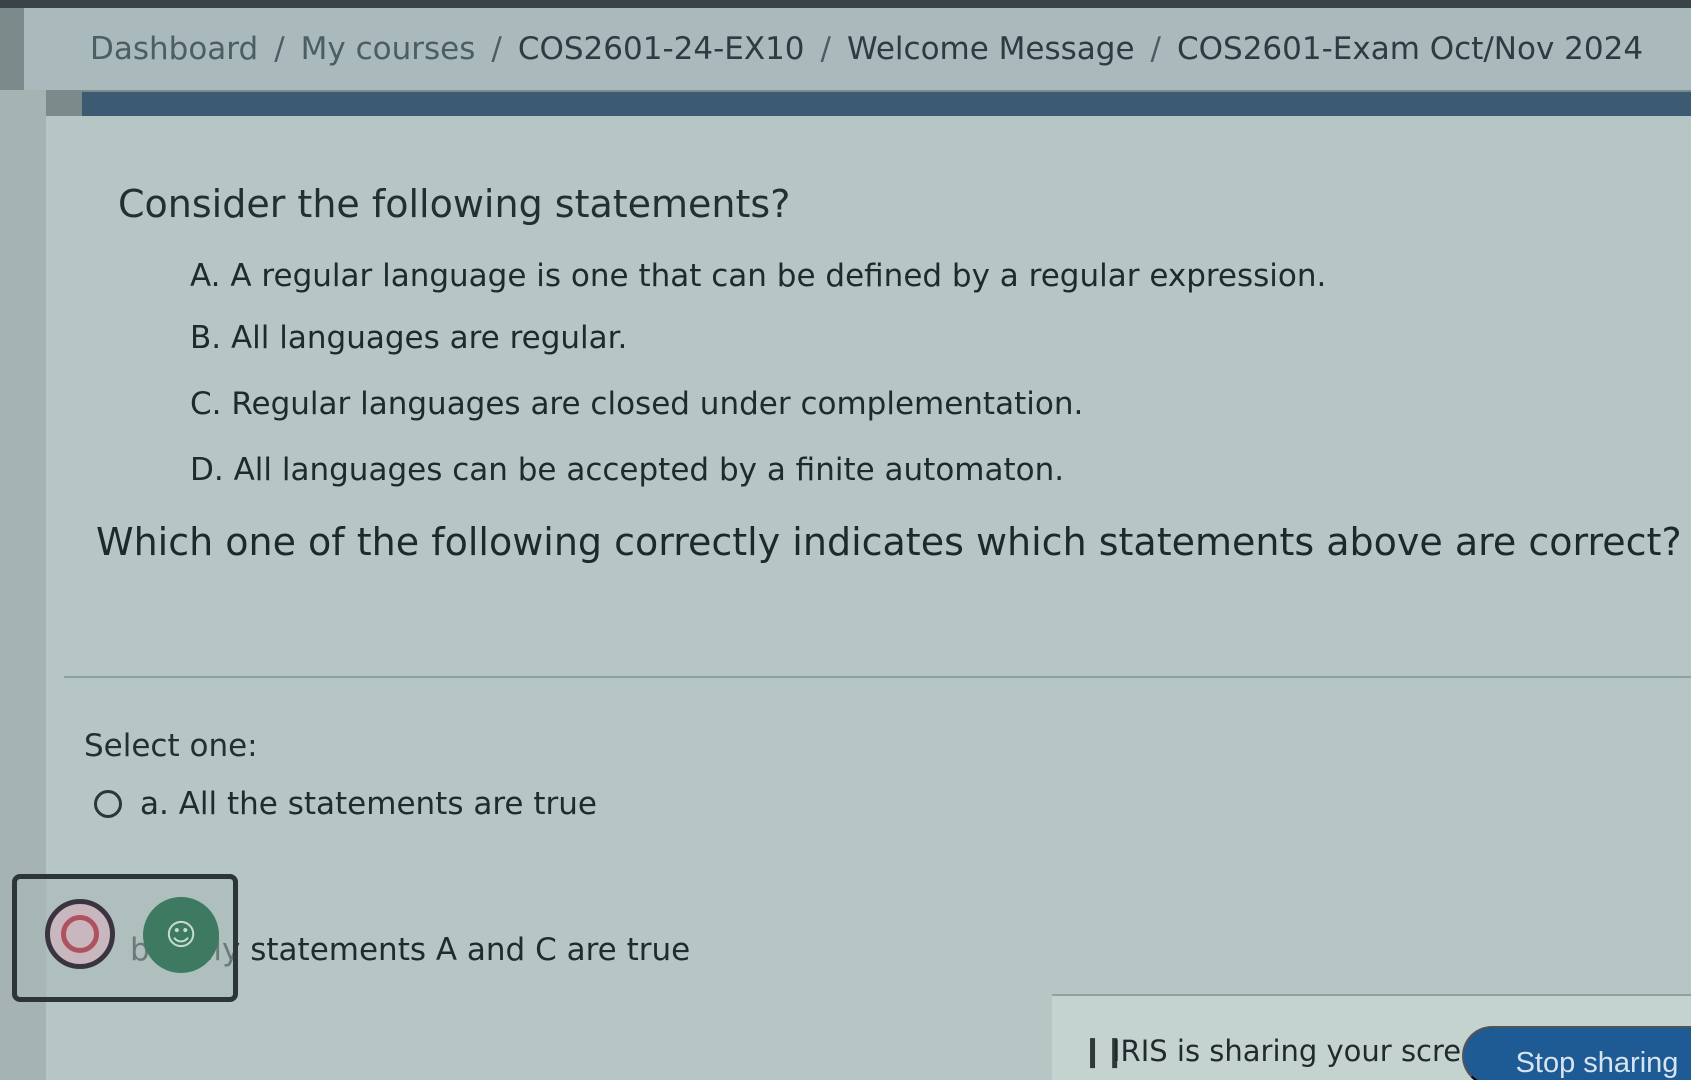 The height and width of the screenshot is (1080, 1691). Describe the element at coordinates (845, 4) in the screenshot. I see `window-top-strip` at that location.